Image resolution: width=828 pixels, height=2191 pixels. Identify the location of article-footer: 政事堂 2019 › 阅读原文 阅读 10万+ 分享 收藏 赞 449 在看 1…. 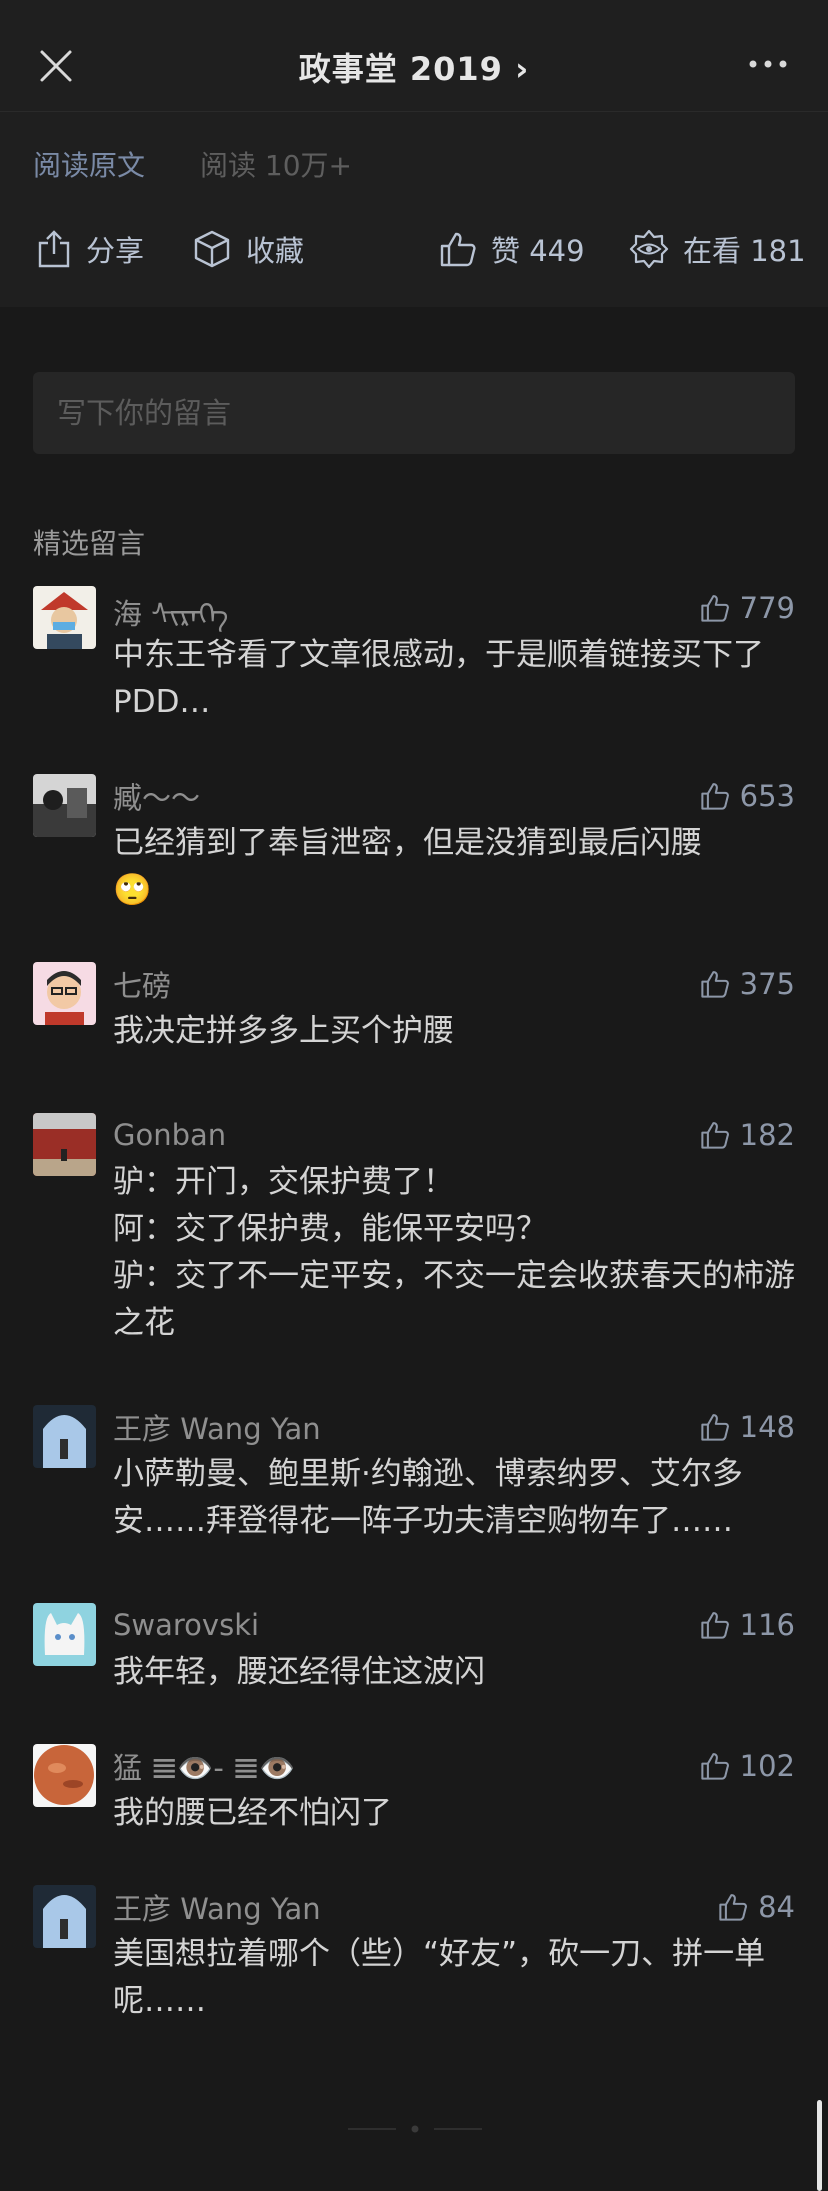
(414, 153).